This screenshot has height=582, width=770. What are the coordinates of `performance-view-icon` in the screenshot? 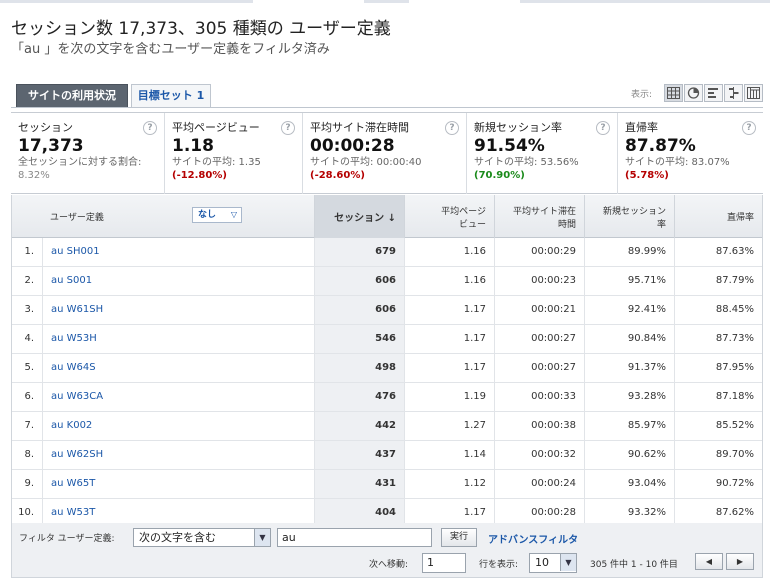 It's located at (713, 93).